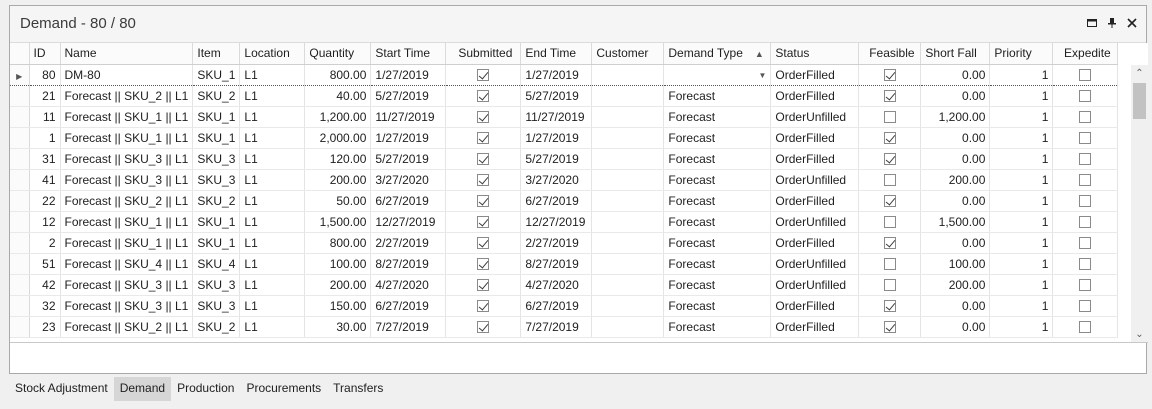  Describe the element at coordinates (216, 264) in the screenshot. I see `cell-item: SKU_4` at that location.